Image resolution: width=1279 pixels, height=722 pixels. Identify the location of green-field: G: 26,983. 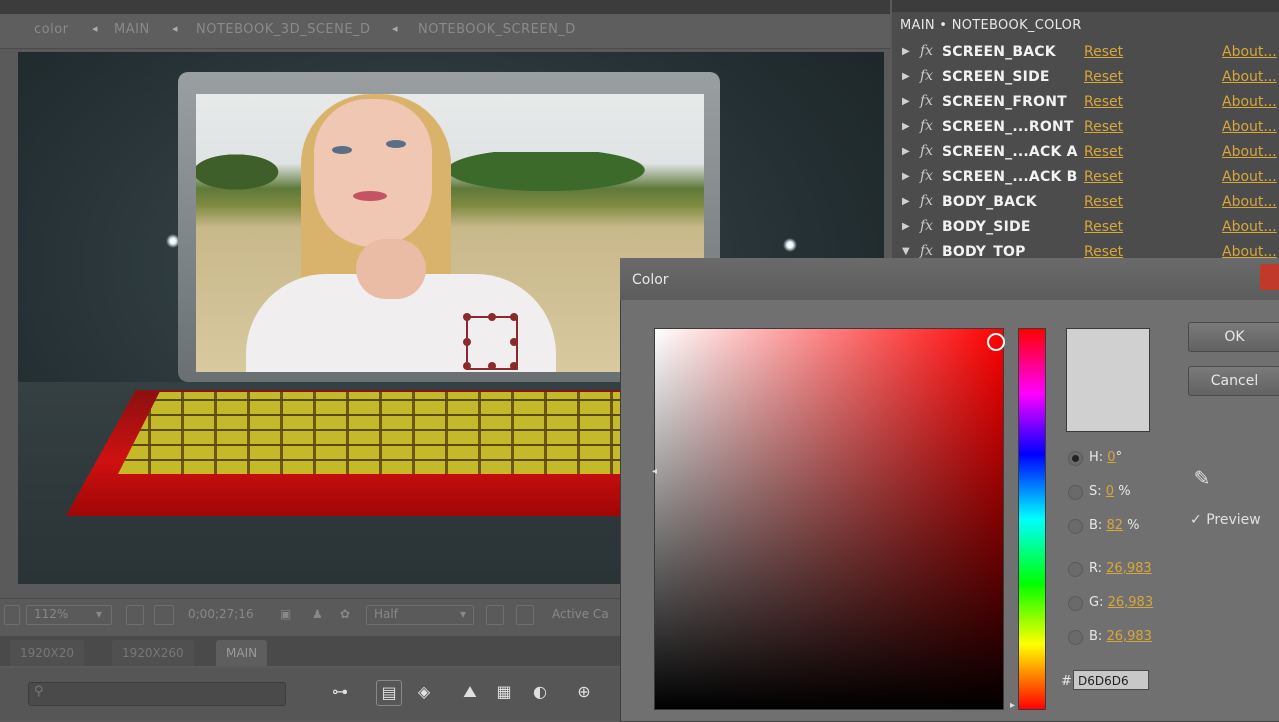
(1121, 602).